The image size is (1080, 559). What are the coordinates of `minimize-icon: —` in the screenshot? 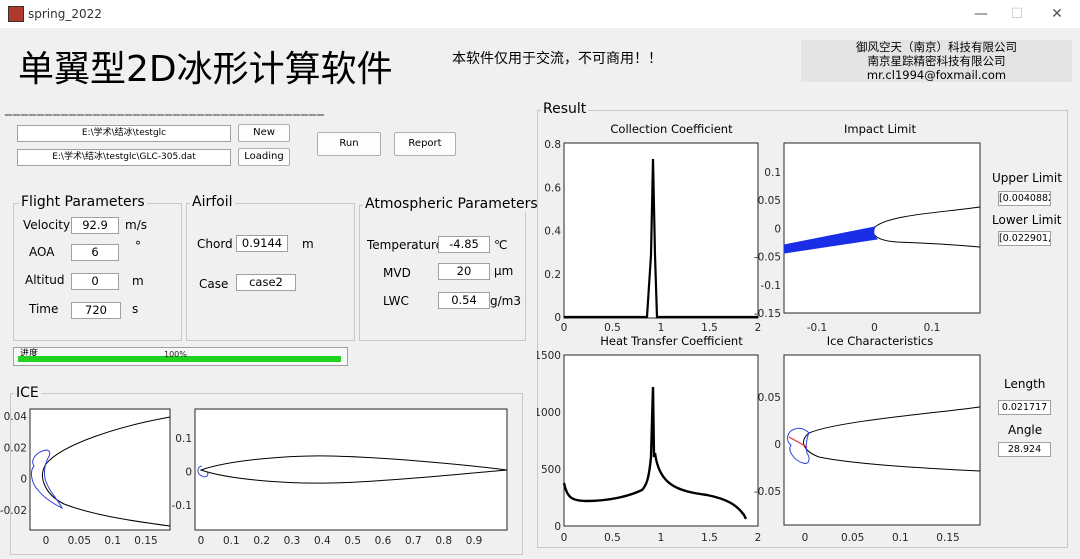 It's located at (981, 14).